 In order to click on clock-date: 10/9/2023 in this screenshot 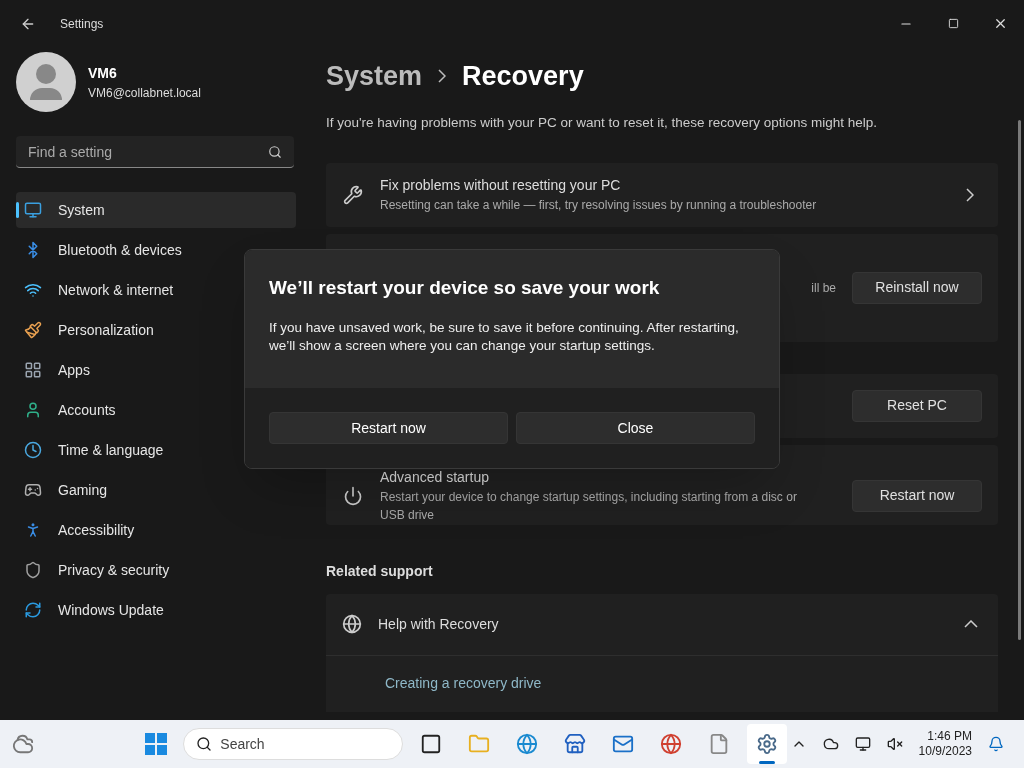, I will do `click(945, 751)`.